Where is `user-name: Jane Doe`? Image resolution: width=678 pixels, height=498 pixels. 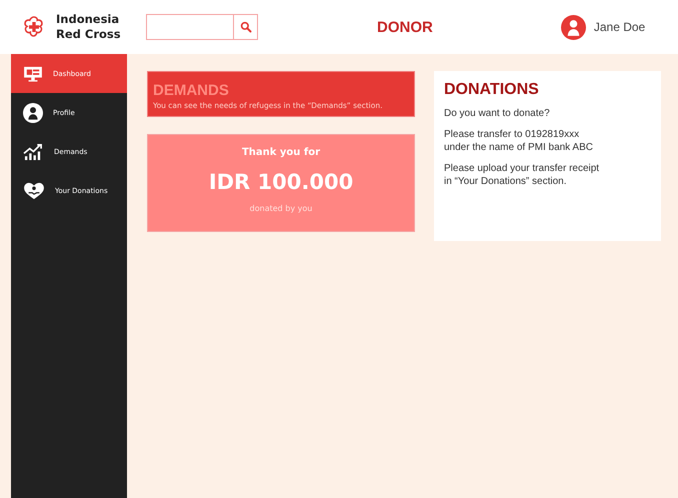 user-name: Jane Doe is located at coordinates (620, 27).